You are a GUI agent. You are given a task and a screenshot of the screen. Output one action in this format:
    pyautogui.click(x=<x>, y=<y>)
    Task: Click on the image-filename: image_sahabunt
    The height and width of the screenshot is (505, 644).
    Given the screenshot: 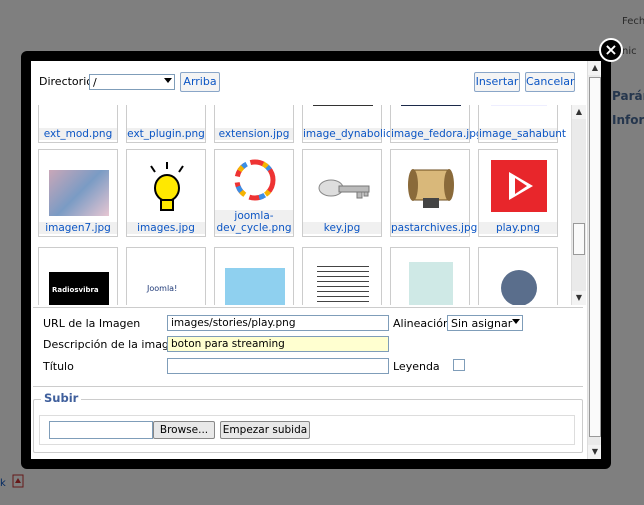 What is the action you would take?
    pyautogui.click(x=523, y=134)
    